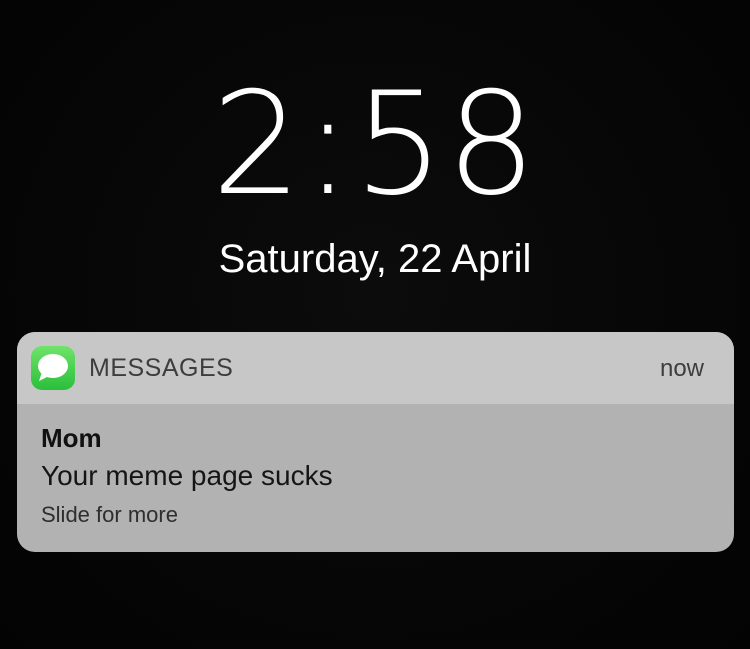  Describe the element at coordinates (161, 368) in the screenshot. I see `notification-app-name: MESSAGES` at that location.